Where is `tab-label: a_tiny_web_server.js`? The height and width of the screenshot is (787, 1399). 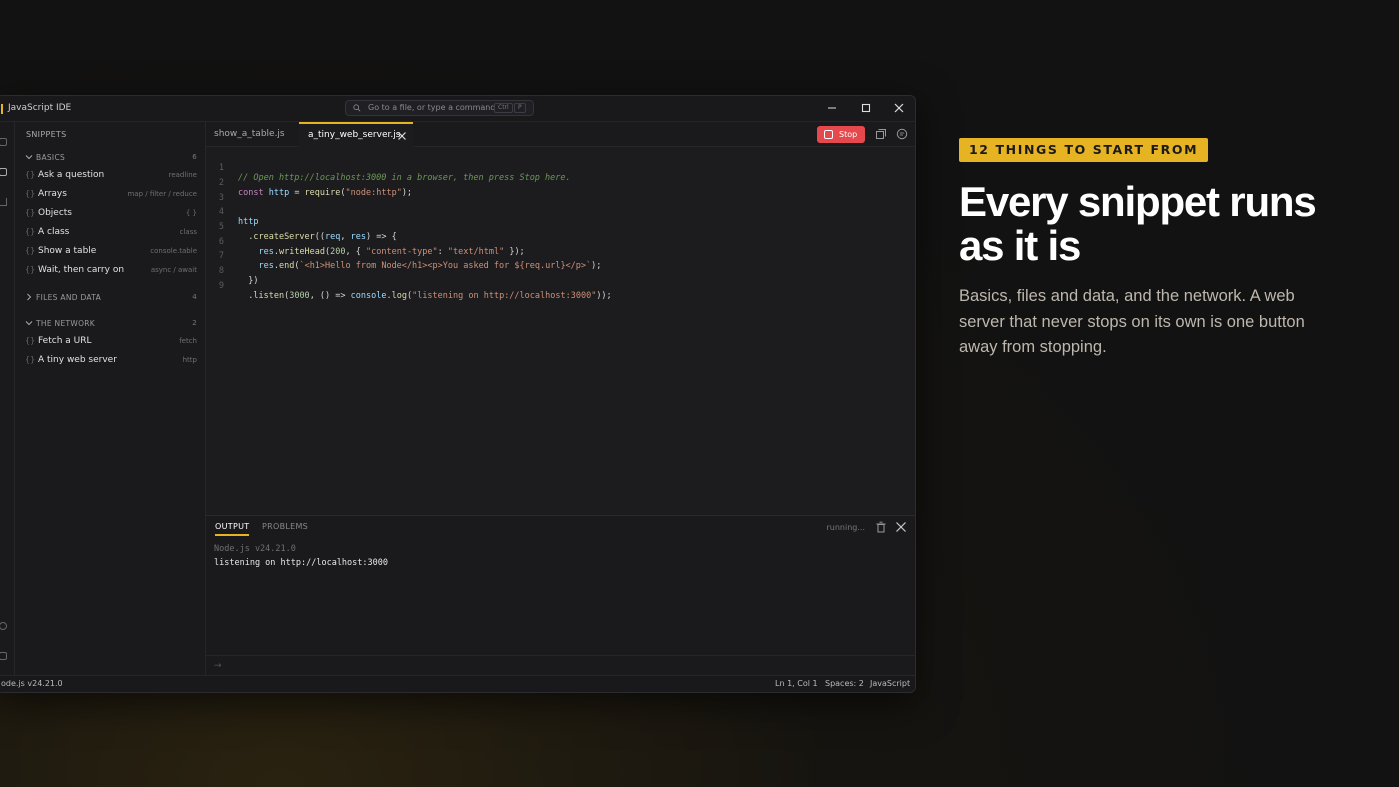
tab-label: a_tiny_web_server.js is located at coordinates (354, 135).